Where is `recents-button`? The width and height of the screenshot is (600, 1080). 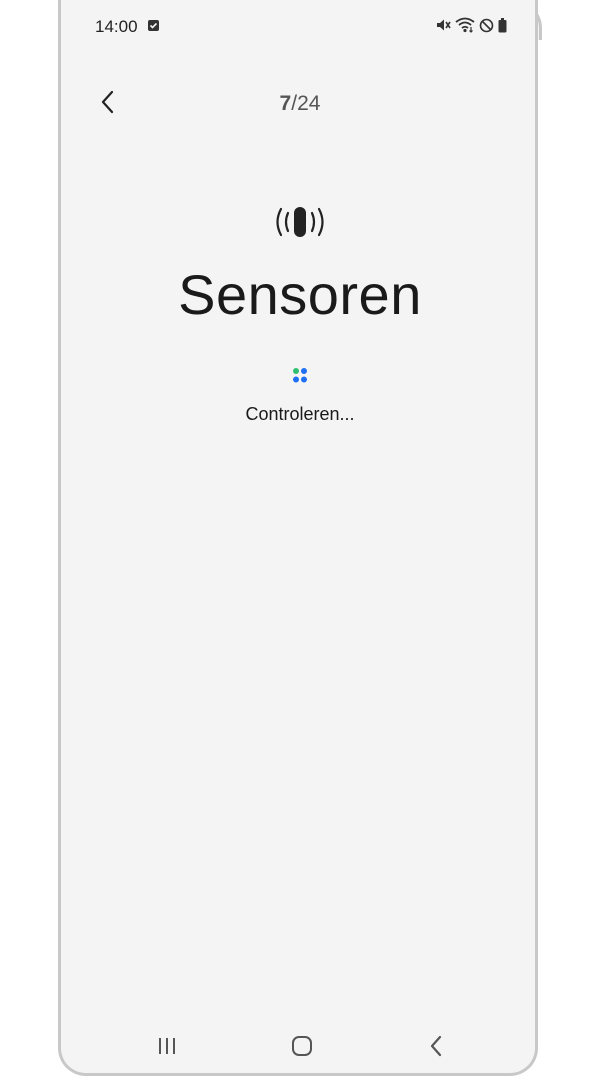 recents-button is located at coordinates (167, 1048).